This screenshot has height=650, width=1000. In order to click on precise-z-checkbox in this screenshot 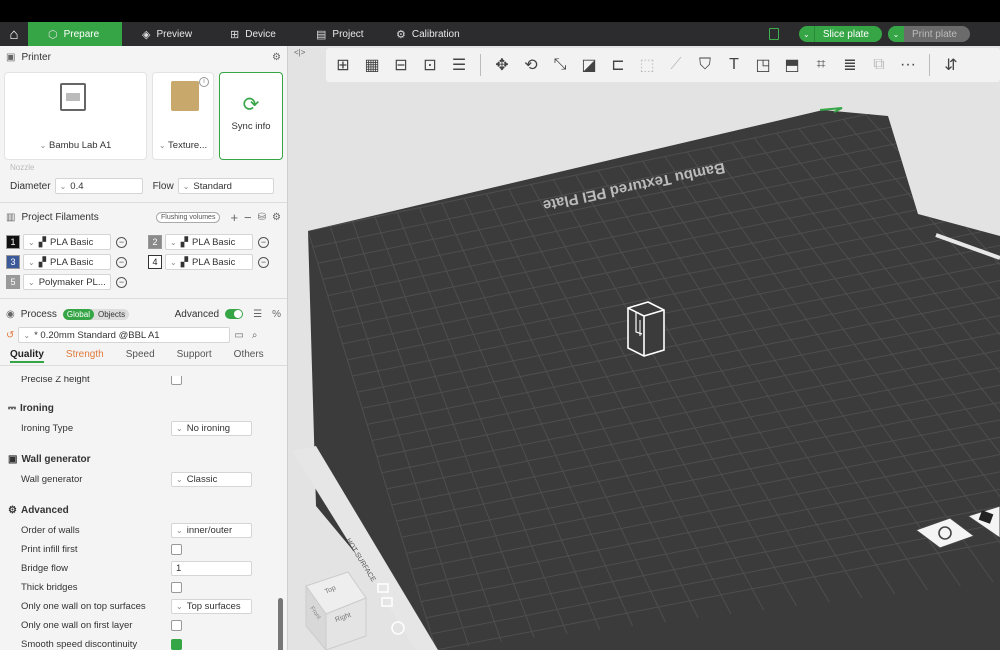, I will do `click(176, 380)`.